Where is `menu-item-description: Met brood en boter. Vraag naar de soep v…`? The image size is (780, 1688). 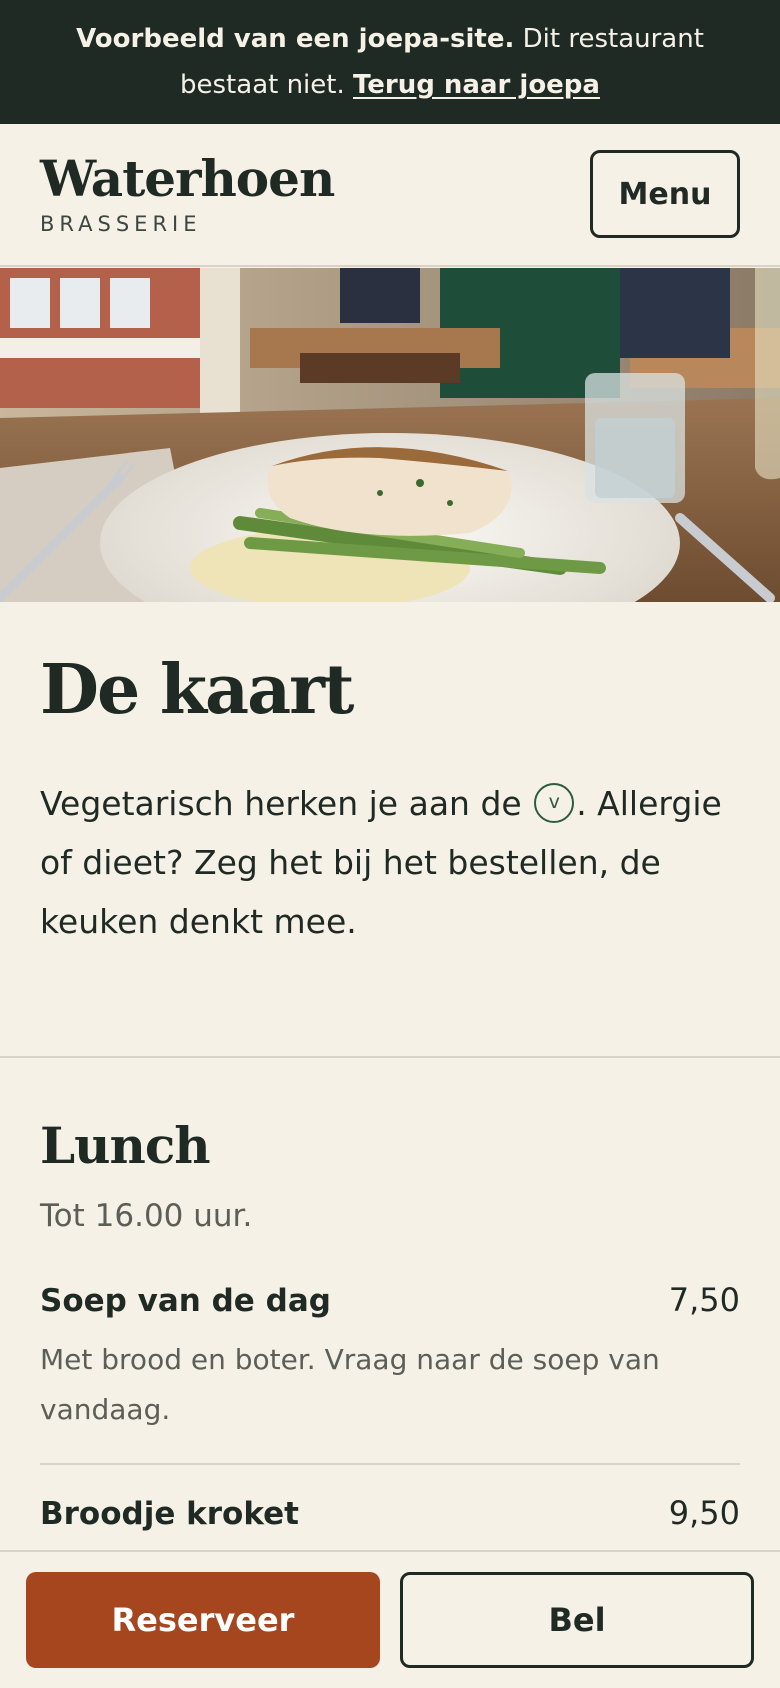
menu-item-description: Met brood en boter. Vraag naar de soep v… is located at coordinates (350, 1384).